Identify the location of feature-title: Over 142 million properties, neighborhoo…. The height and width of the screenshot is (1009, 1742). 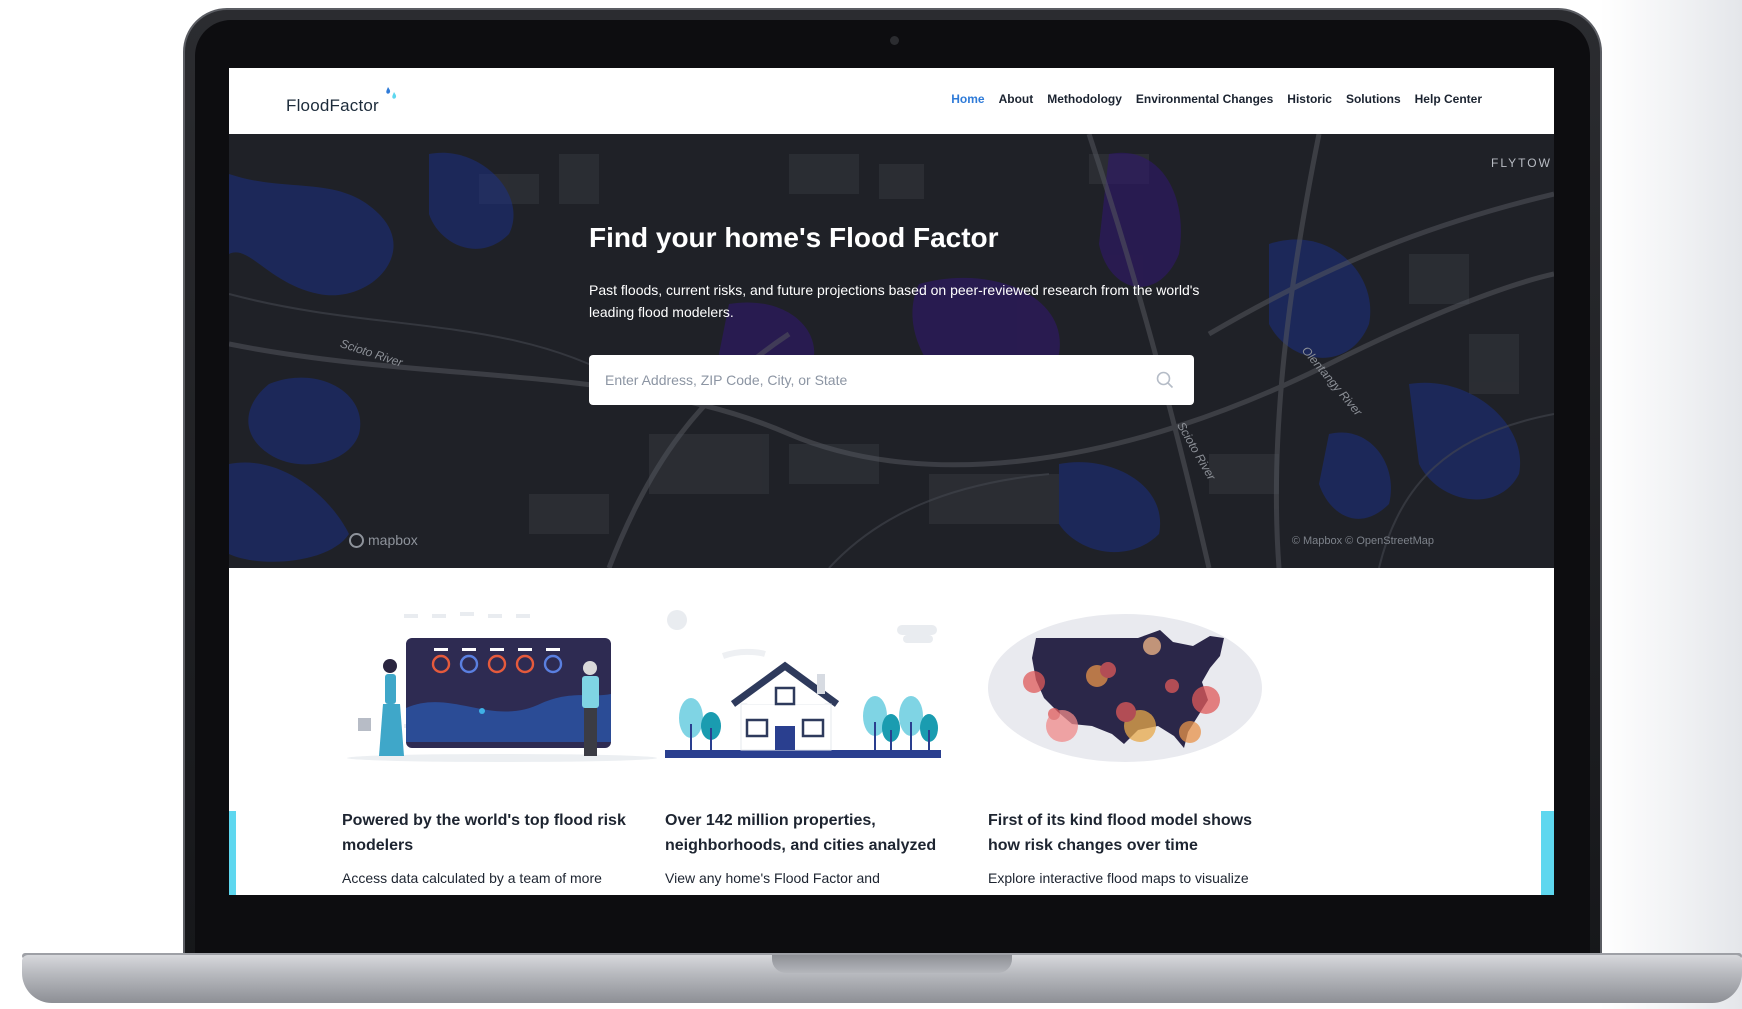
(801, 833).